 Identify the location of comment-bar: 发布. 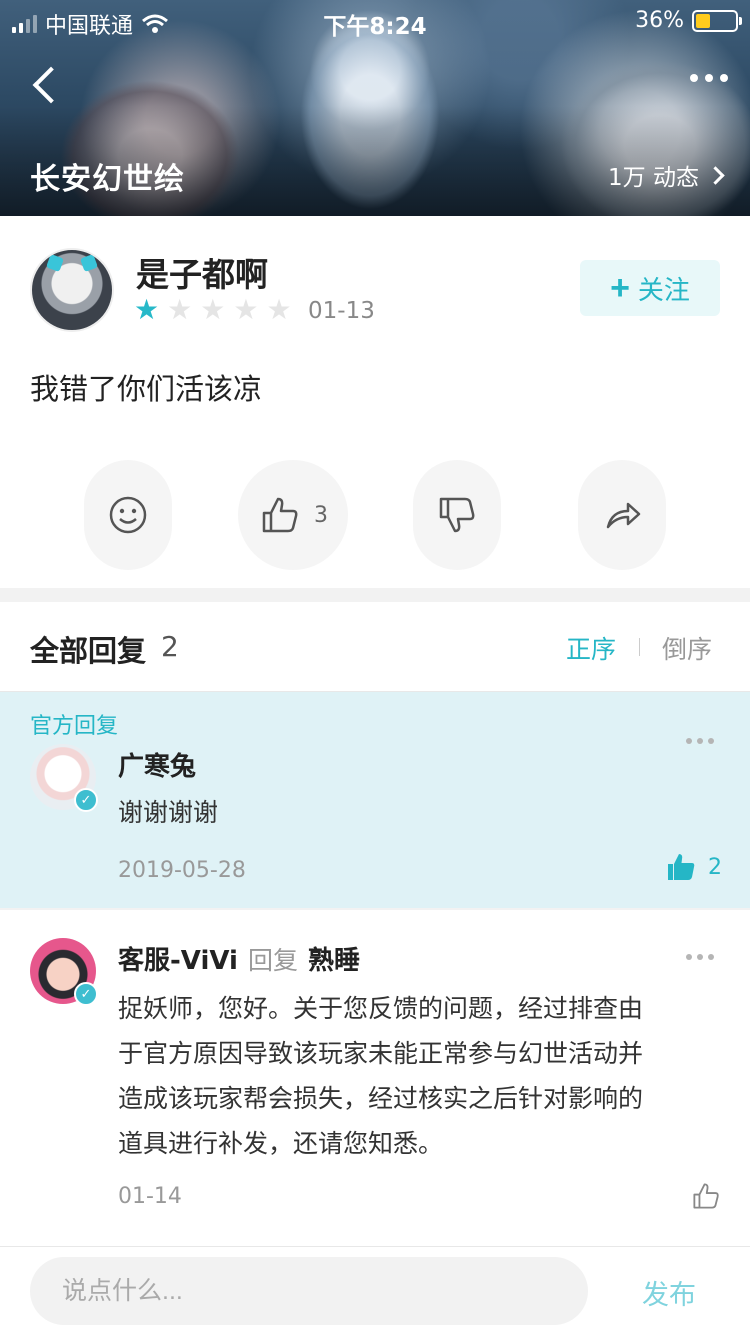
(375, 1290).